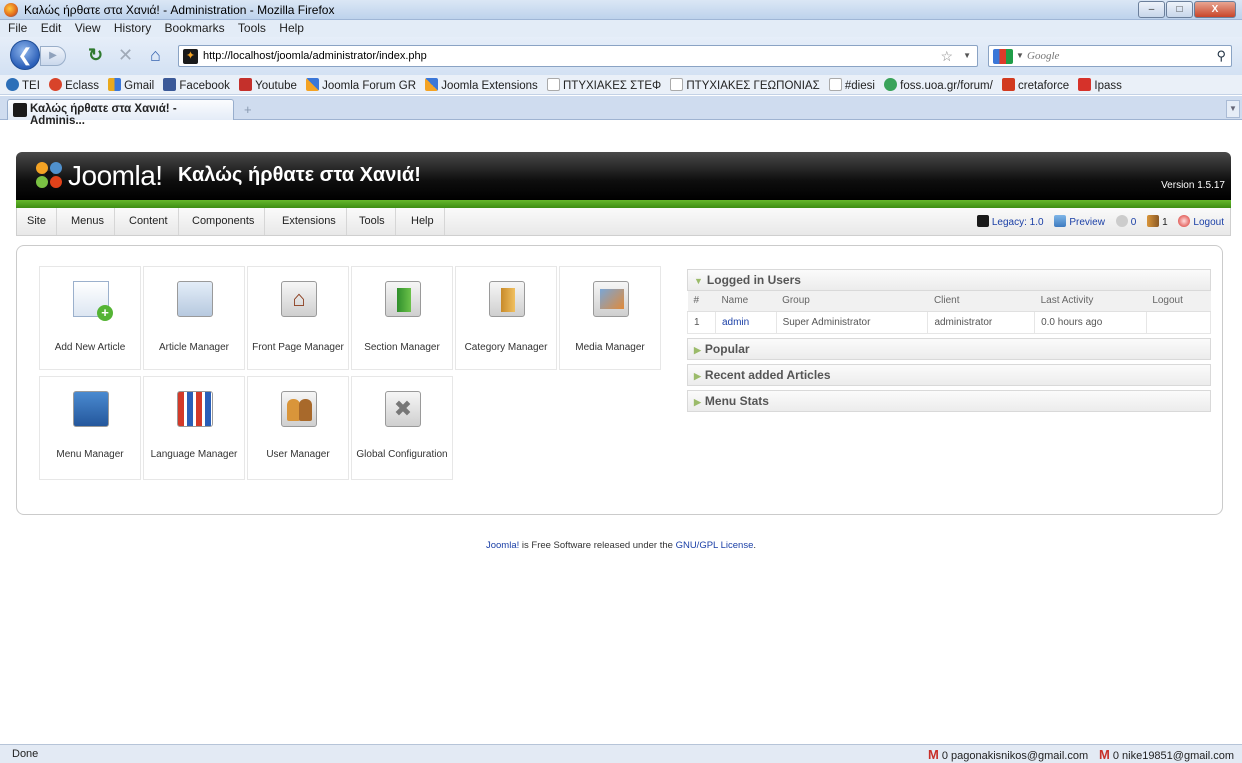  Describe the element at coordinates (195, 27) in the screenshot. I see `menu-bookmarks: Bookmarks` at that location.